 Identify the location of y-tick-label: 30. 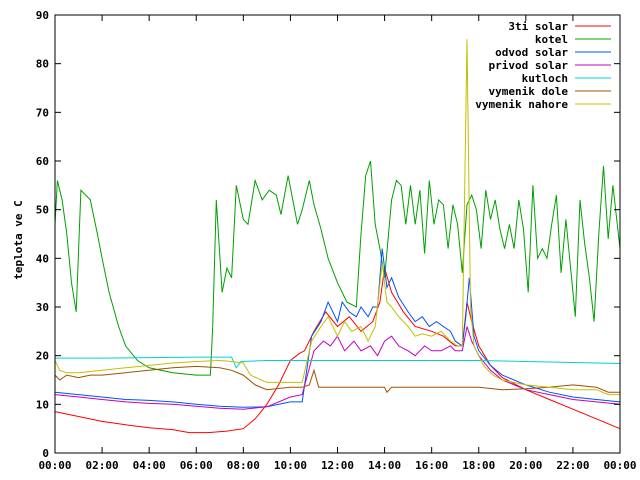
(42, 307).